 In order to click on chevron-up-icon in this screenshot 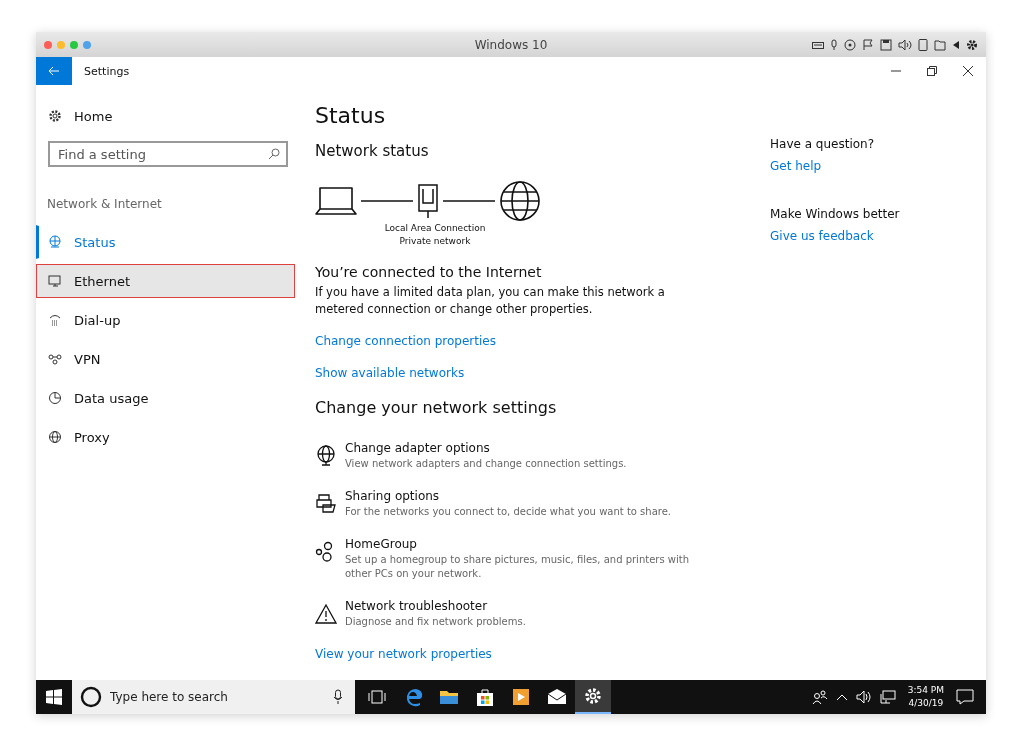, I will do `click(841, 697)`.